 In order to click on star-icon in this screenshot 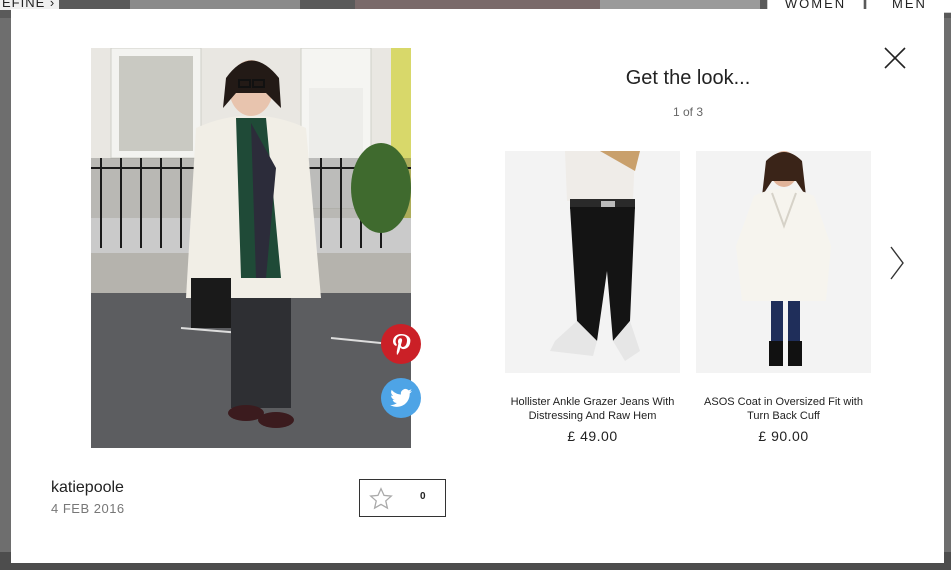, I will do `click(381, 498)`.